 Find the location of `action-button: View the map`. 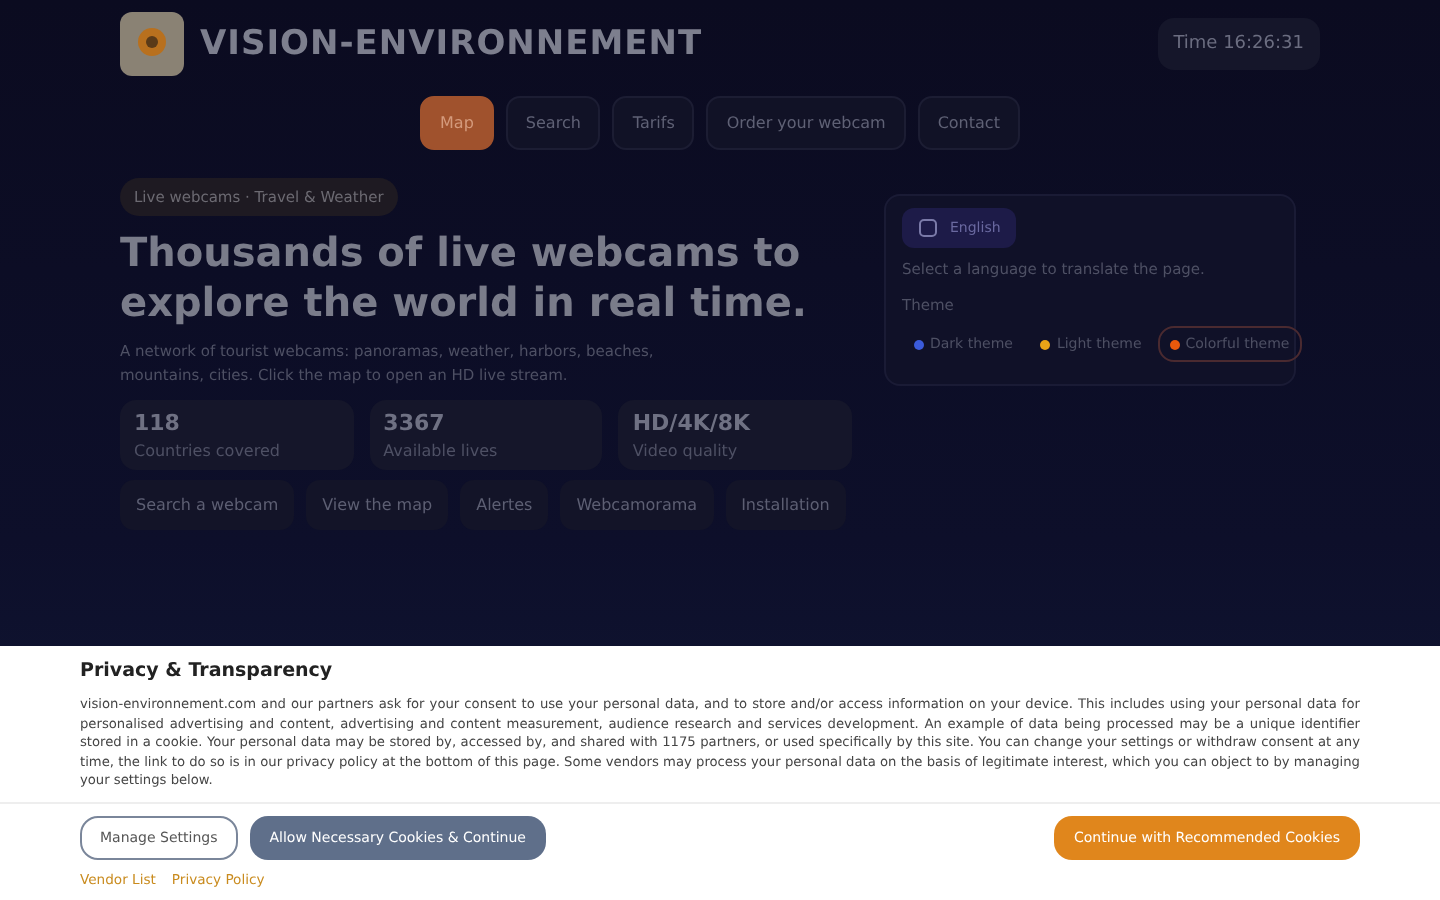

action-button: View the map is located at coordinates (377, 505).